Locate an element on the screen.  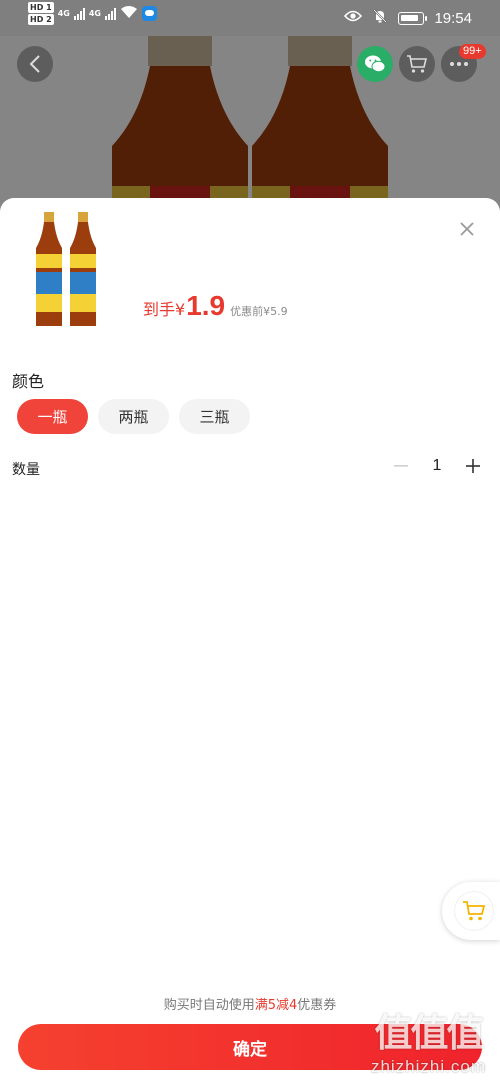
network-type-1: 4G is located at coordinates (63, 13).